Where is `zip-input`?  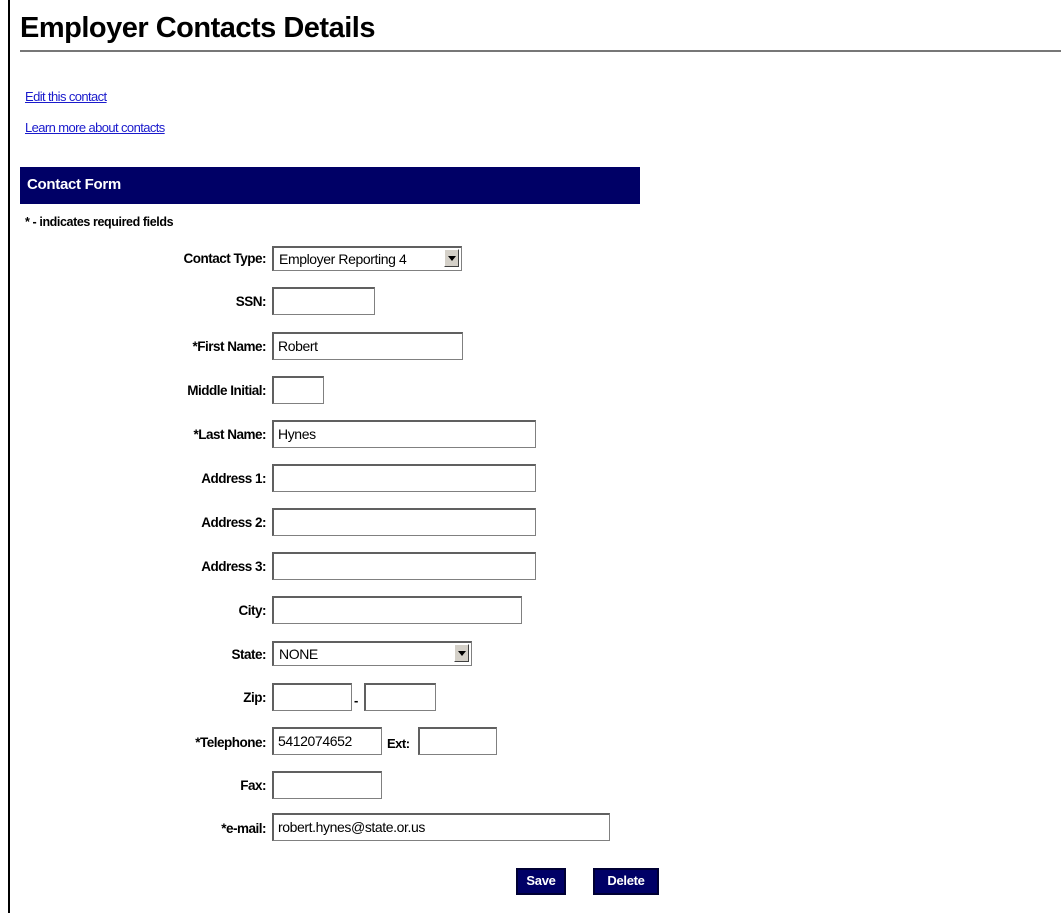
zip-input is located at coordinates (312, 697).